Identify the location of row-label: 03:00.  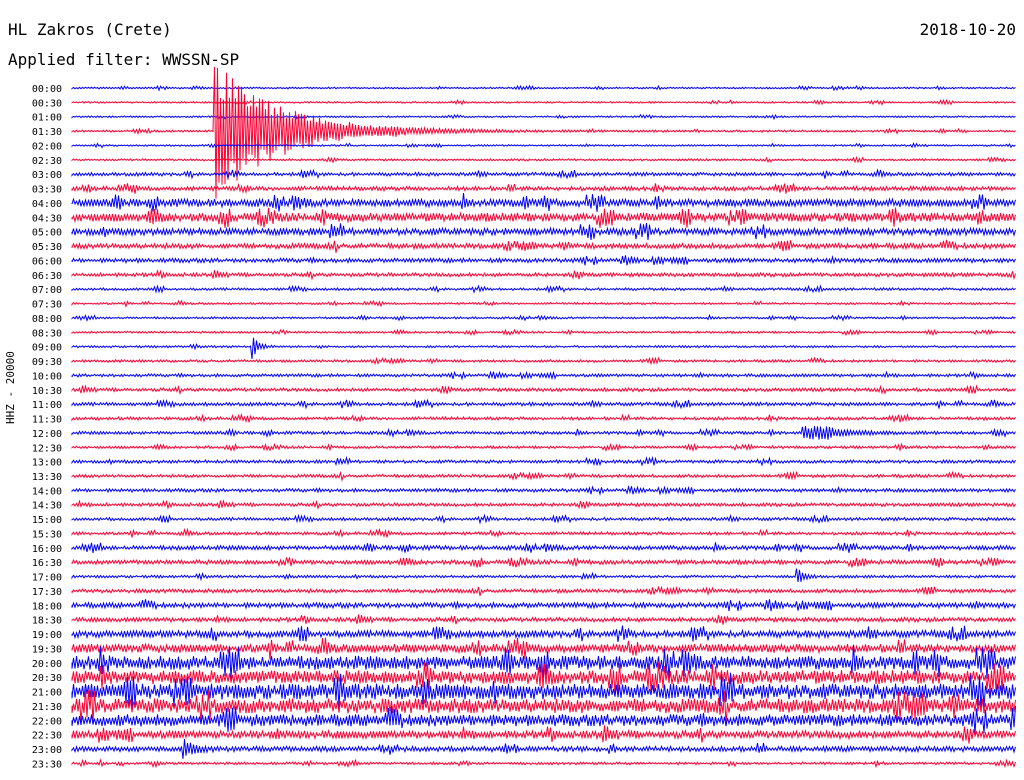
(47, 175).